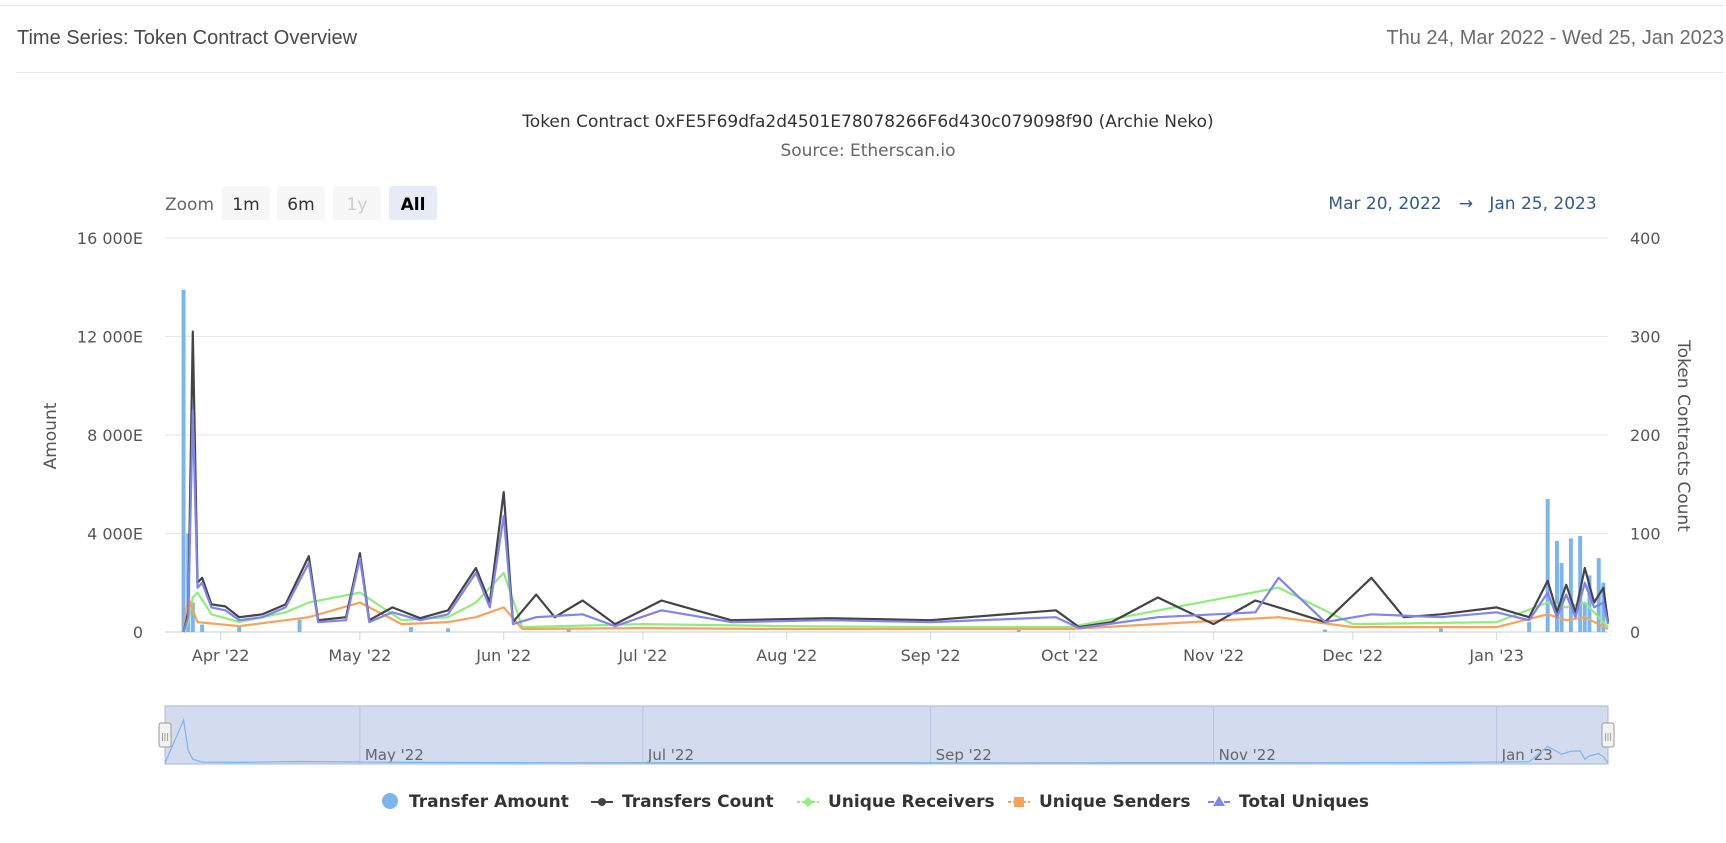 Image resolution: width=1726 pixels, height=843 pixels. What do you see at coordinates (1070, 655) in the screenshot?
I see `x-axis-tick-label: Oct '22` at bounding box center [1070, 655].